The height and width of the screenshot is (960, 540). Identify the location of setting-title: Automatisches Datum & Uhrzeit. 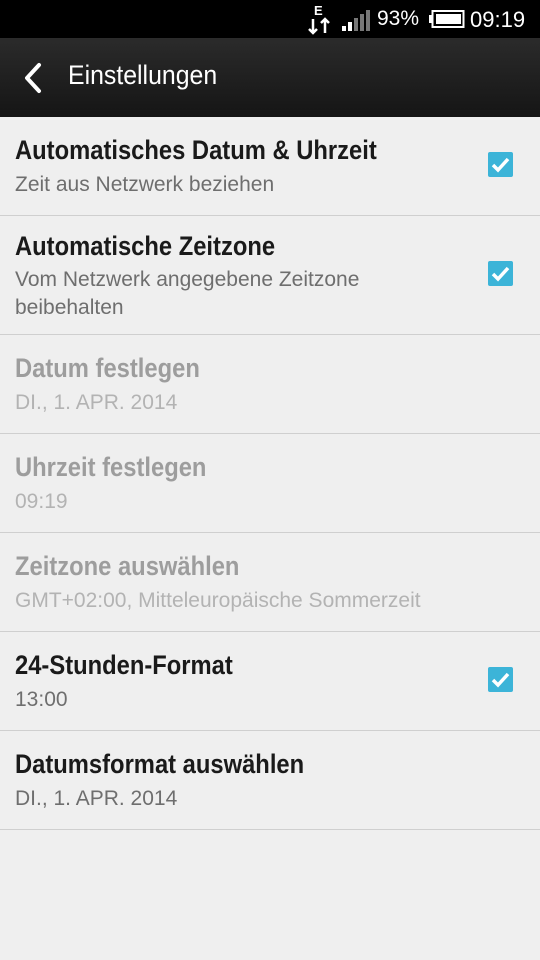
(196, 150).